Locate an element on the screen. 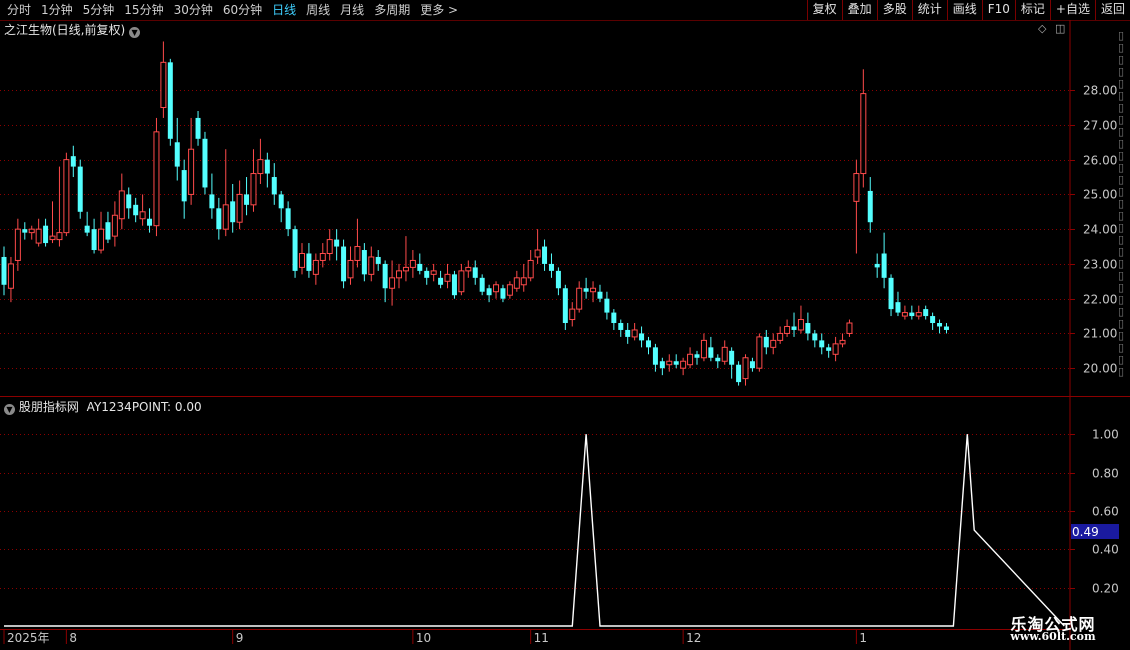 Image resolution: width=1130 pixels, height=650 pixels. y-tick-label: 20.00 is located at coordinates (1100, 369).